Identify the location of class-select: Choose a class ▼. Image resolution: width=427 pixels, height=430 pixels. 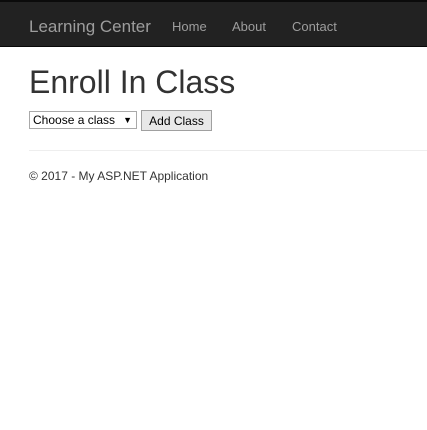
(83, 120).